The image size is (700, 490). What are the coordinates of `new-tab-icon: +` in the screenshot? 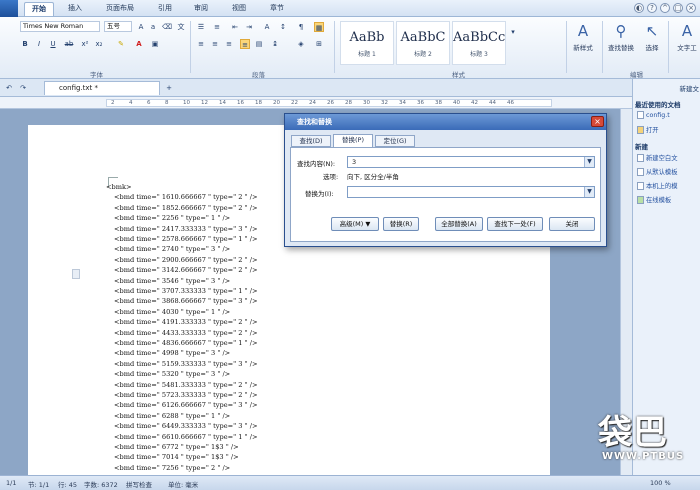 It's located at (169, 88).